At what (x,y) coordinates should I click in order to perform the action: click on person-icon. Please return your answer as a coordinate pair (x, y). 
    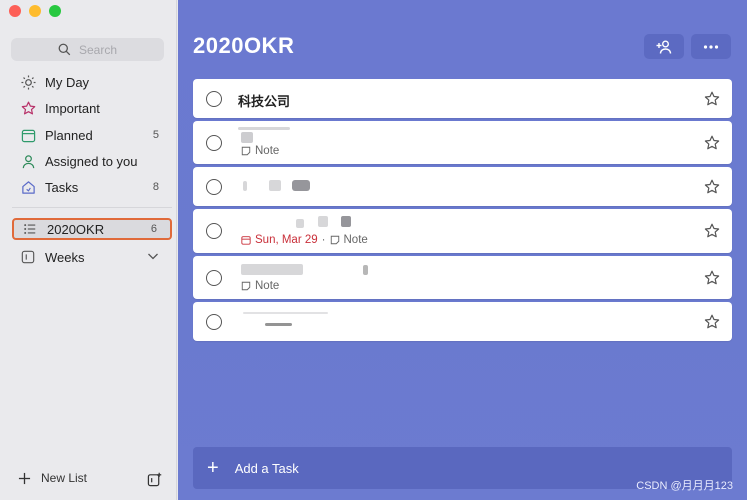
    Looking at the image, I should click on (28, 161).